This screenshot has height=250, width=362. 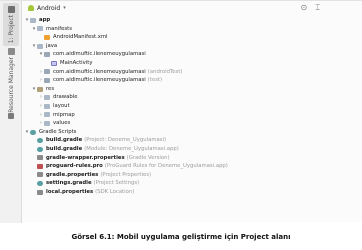 I want to click on tree-item-hint: (SDK Location), so click(x=115, y=191).